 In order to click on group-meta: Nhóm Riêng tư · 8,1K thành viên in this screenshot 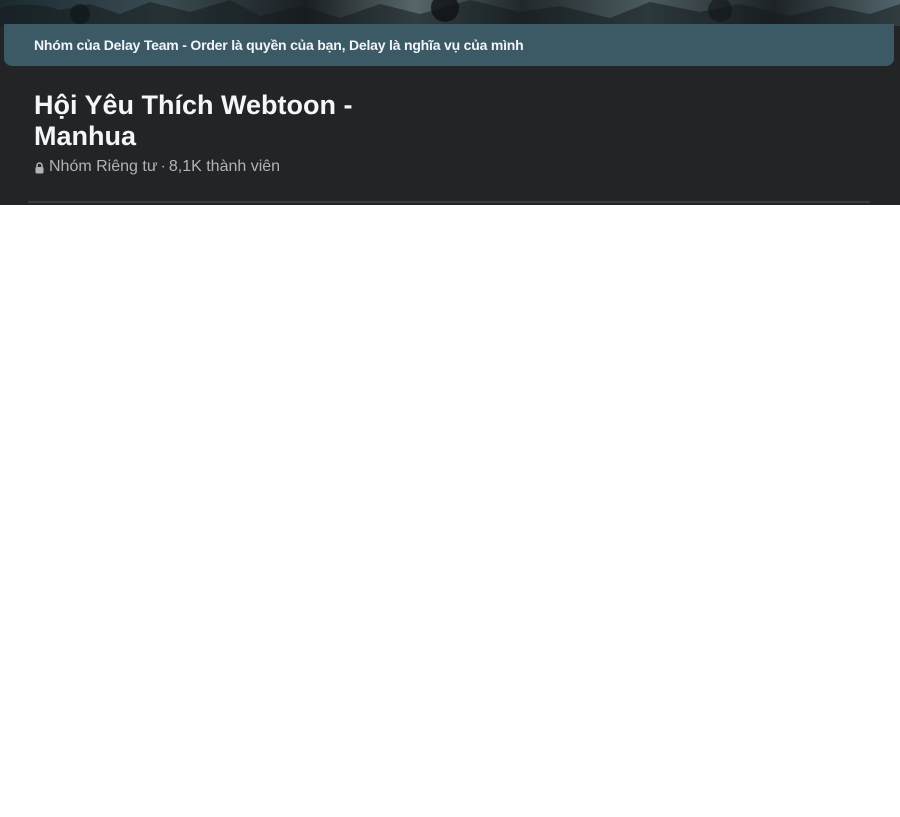, I will do `click(157, 167)`.